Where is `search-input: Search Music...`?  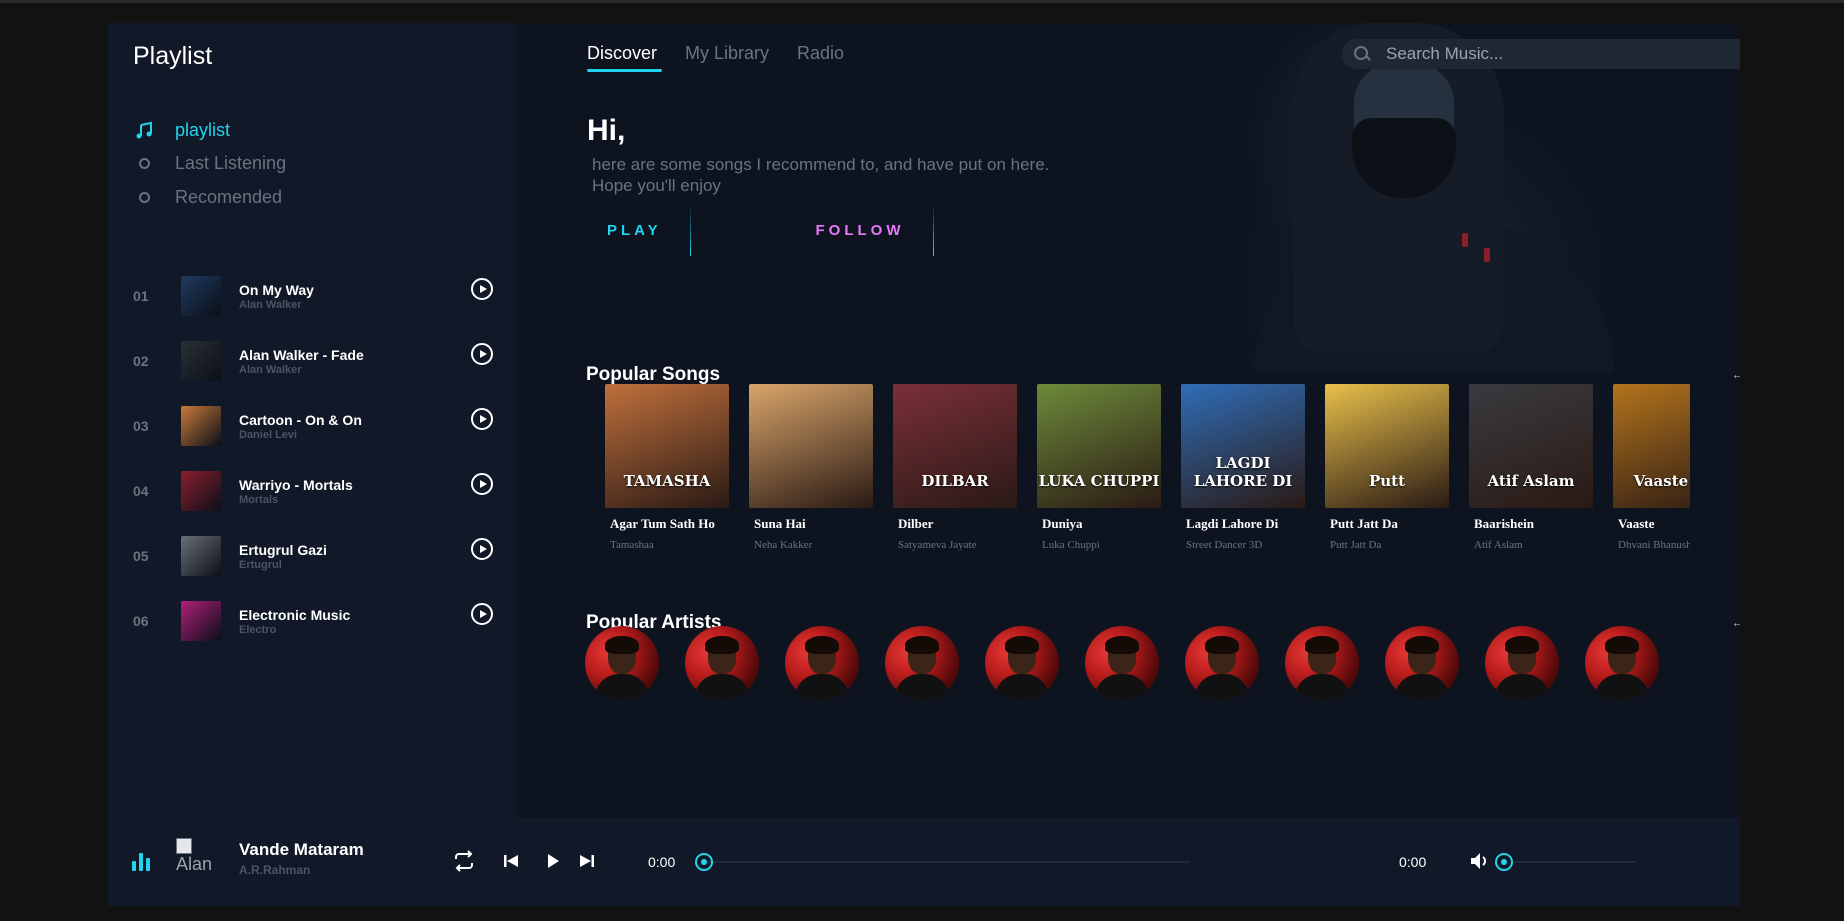 search-input: Search Music... is located at coordinates (1541, 54).